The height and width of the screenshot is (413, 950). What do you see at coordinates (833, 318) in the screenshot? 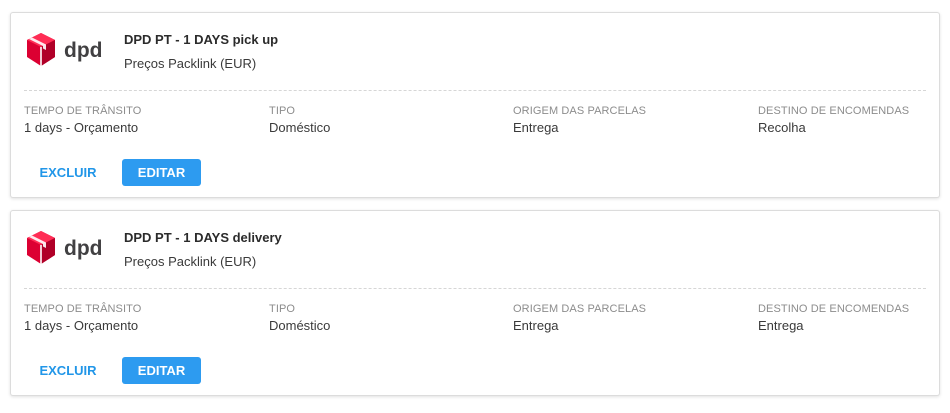
I see `parcel-destination-field: DESTINO DE ENCOMENDAS Entrega` at bounding box center [833, 318].